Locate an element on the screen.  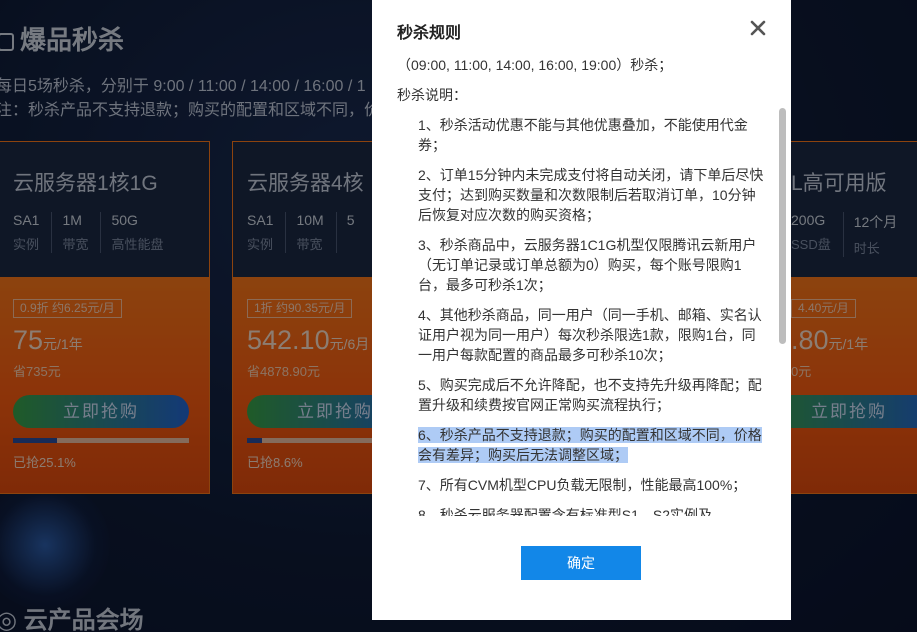
dialog-title: 秒杀规则 is located at coordinates (429, 33).